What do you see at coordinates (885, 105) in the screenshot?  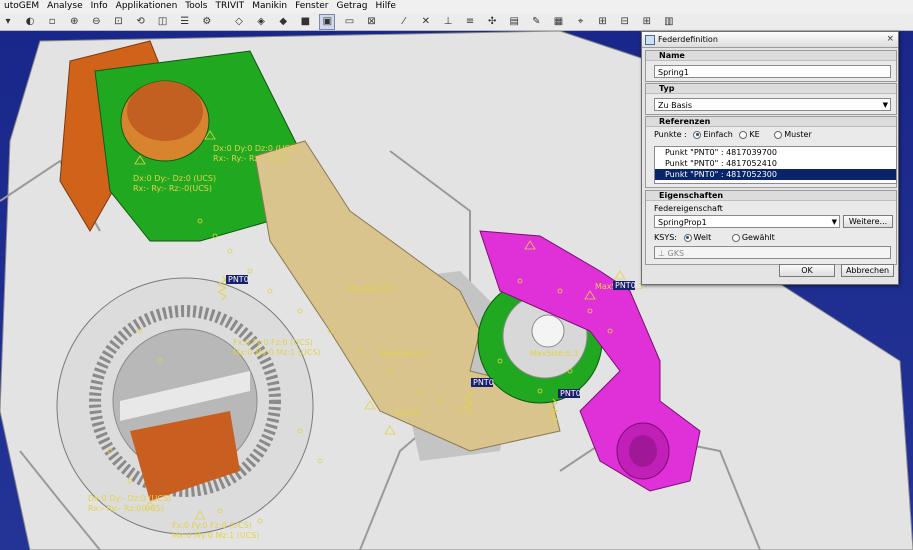 I see `chevron-down-icon: ▼` at bounding box center [885, 105].